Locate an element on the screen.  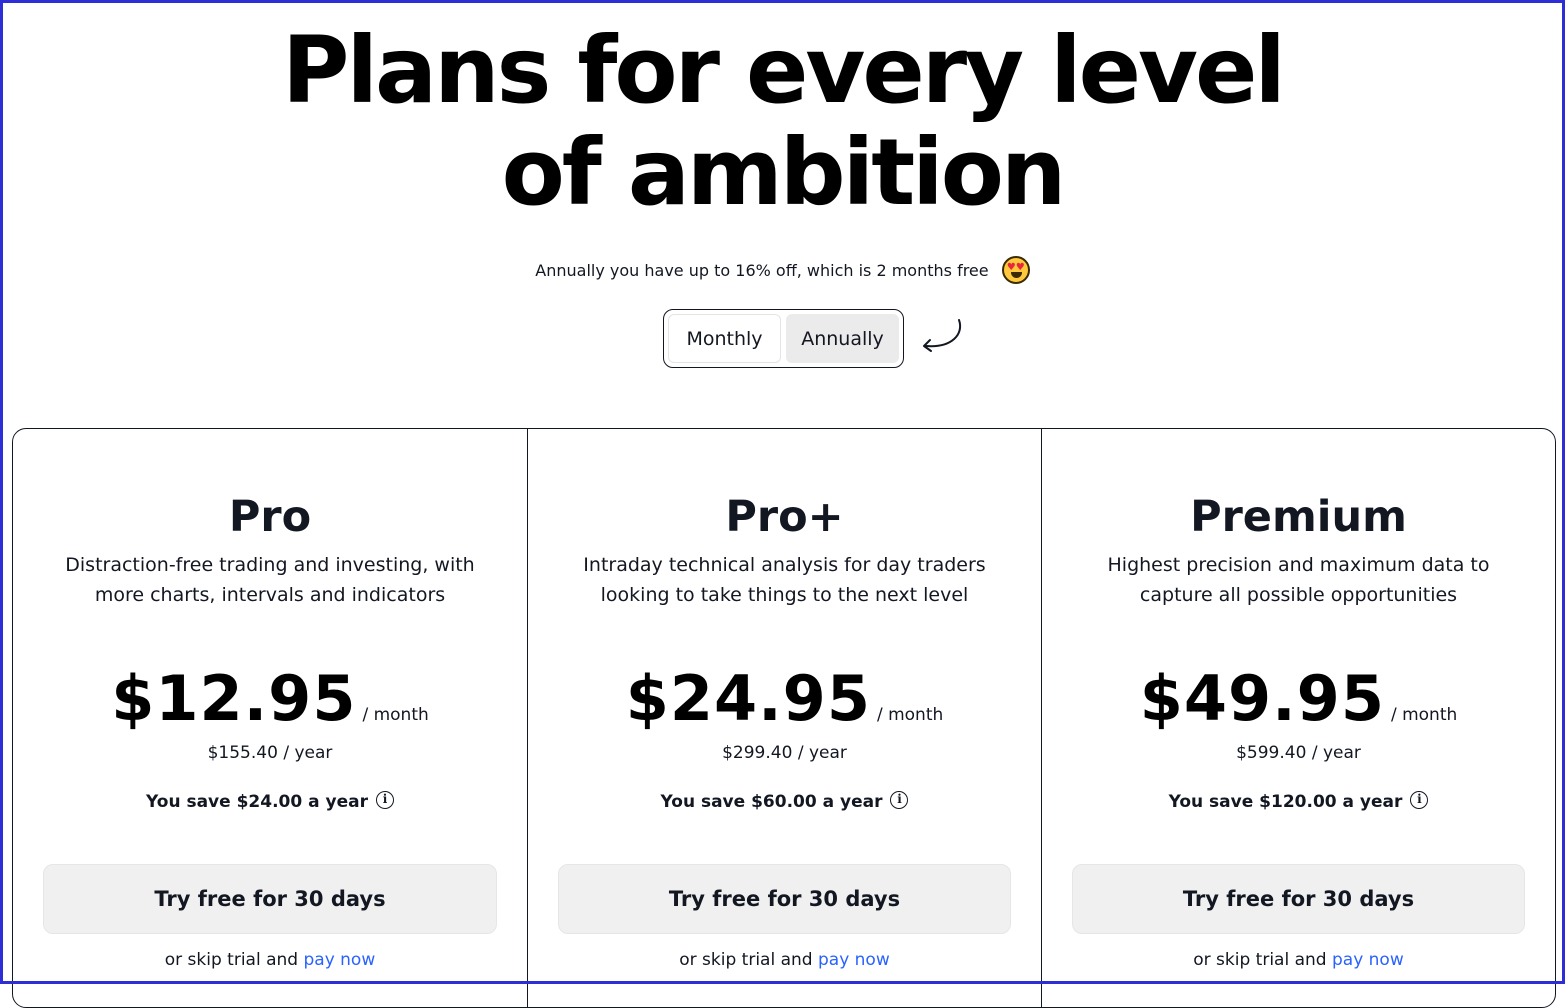
plan-name: Pro is located at coordinates (270, 517).